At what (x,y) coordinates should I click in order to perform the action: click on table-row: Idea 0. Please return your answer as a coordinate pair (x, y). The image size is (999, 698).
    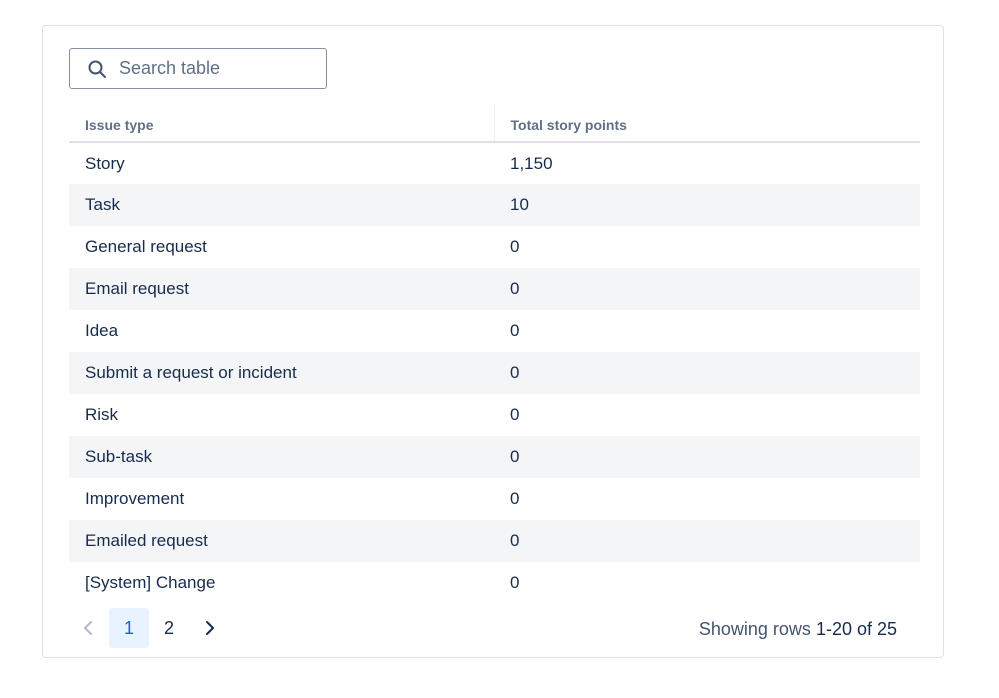
    Looking at the image, I should click on (494, 331).